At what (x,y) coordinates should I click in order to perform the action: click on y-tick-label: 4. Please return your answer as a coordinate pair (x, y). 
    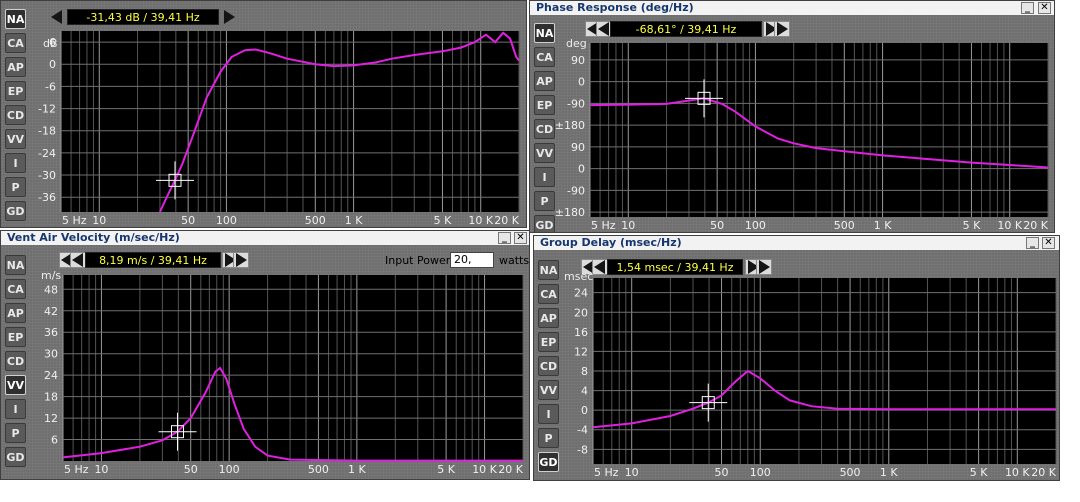
    Looking at the image, I should click on (584, 391).